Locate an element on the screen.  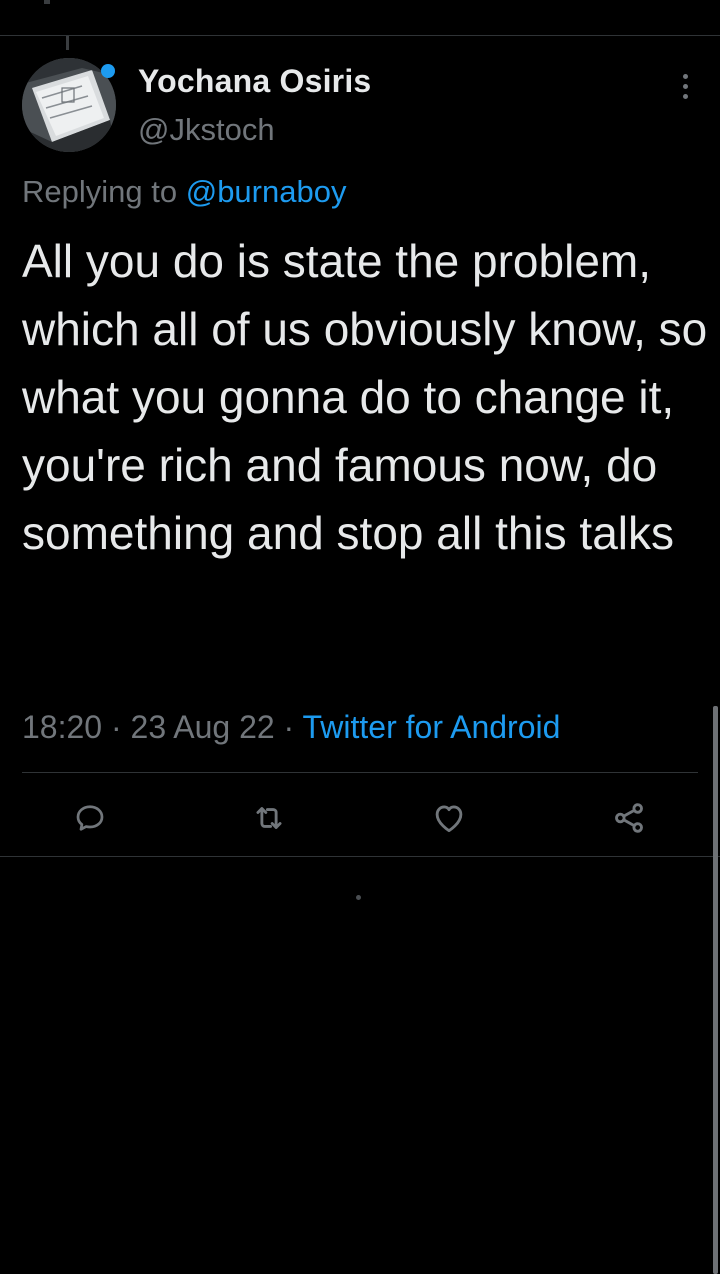
tweet-source: Twitter for Android is located at coordinates (432, 727).